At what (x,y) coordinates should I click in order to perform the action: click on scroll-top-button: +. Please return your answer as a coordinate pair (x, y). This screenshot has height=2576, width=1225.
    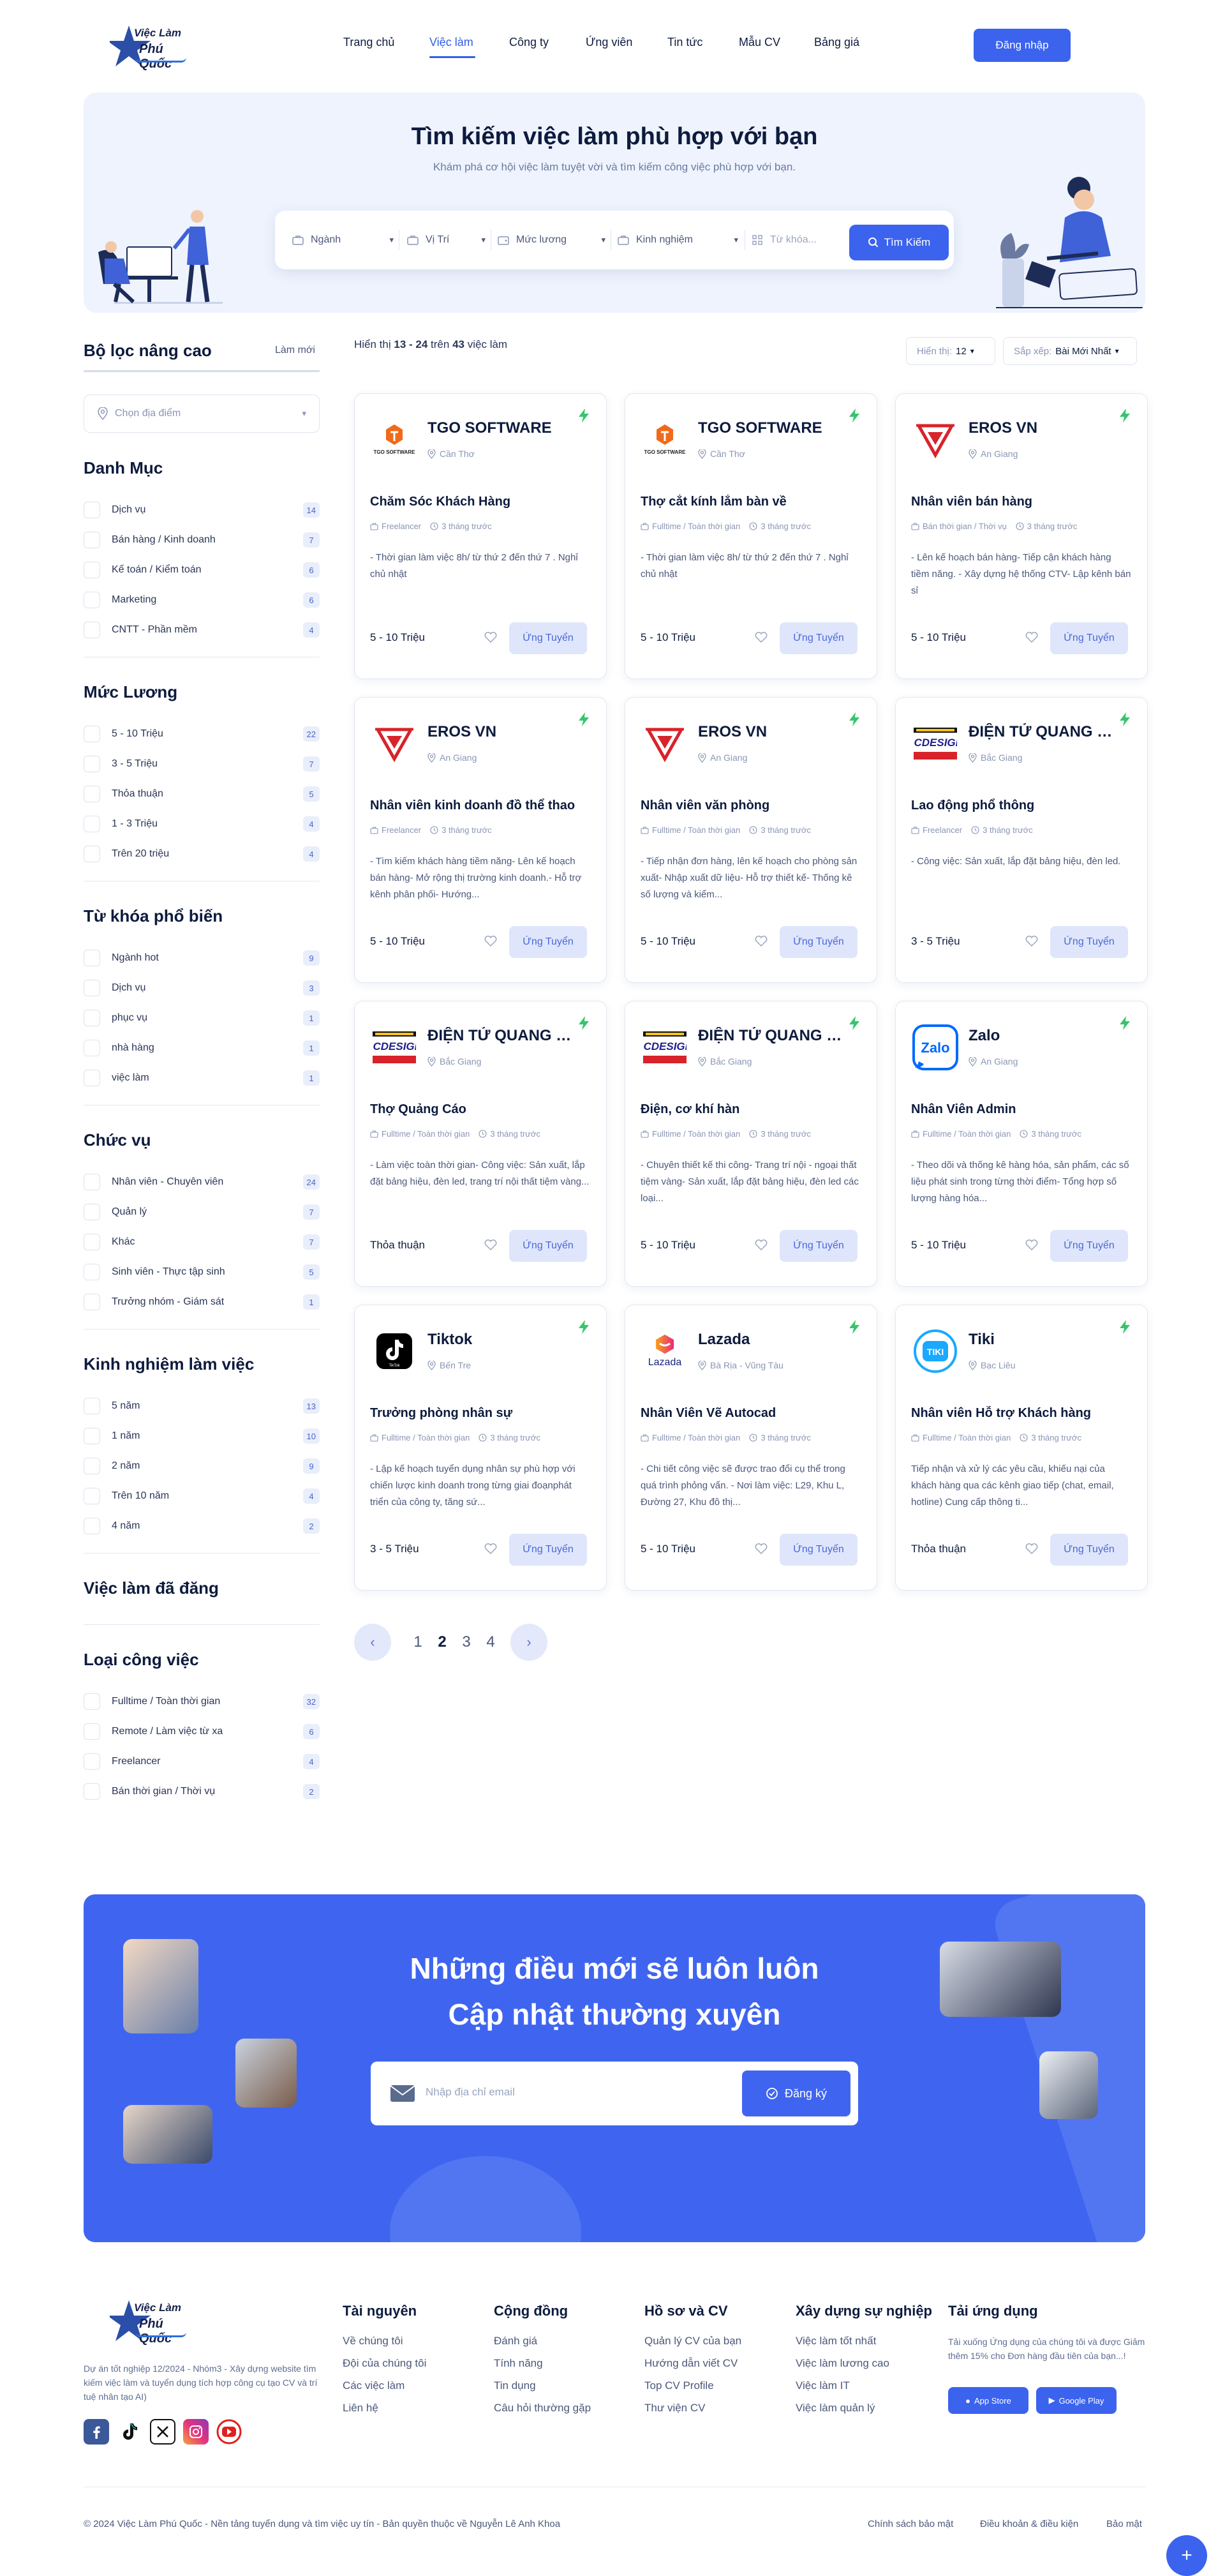
    Looking at the image, I should click on (1186, 2555).